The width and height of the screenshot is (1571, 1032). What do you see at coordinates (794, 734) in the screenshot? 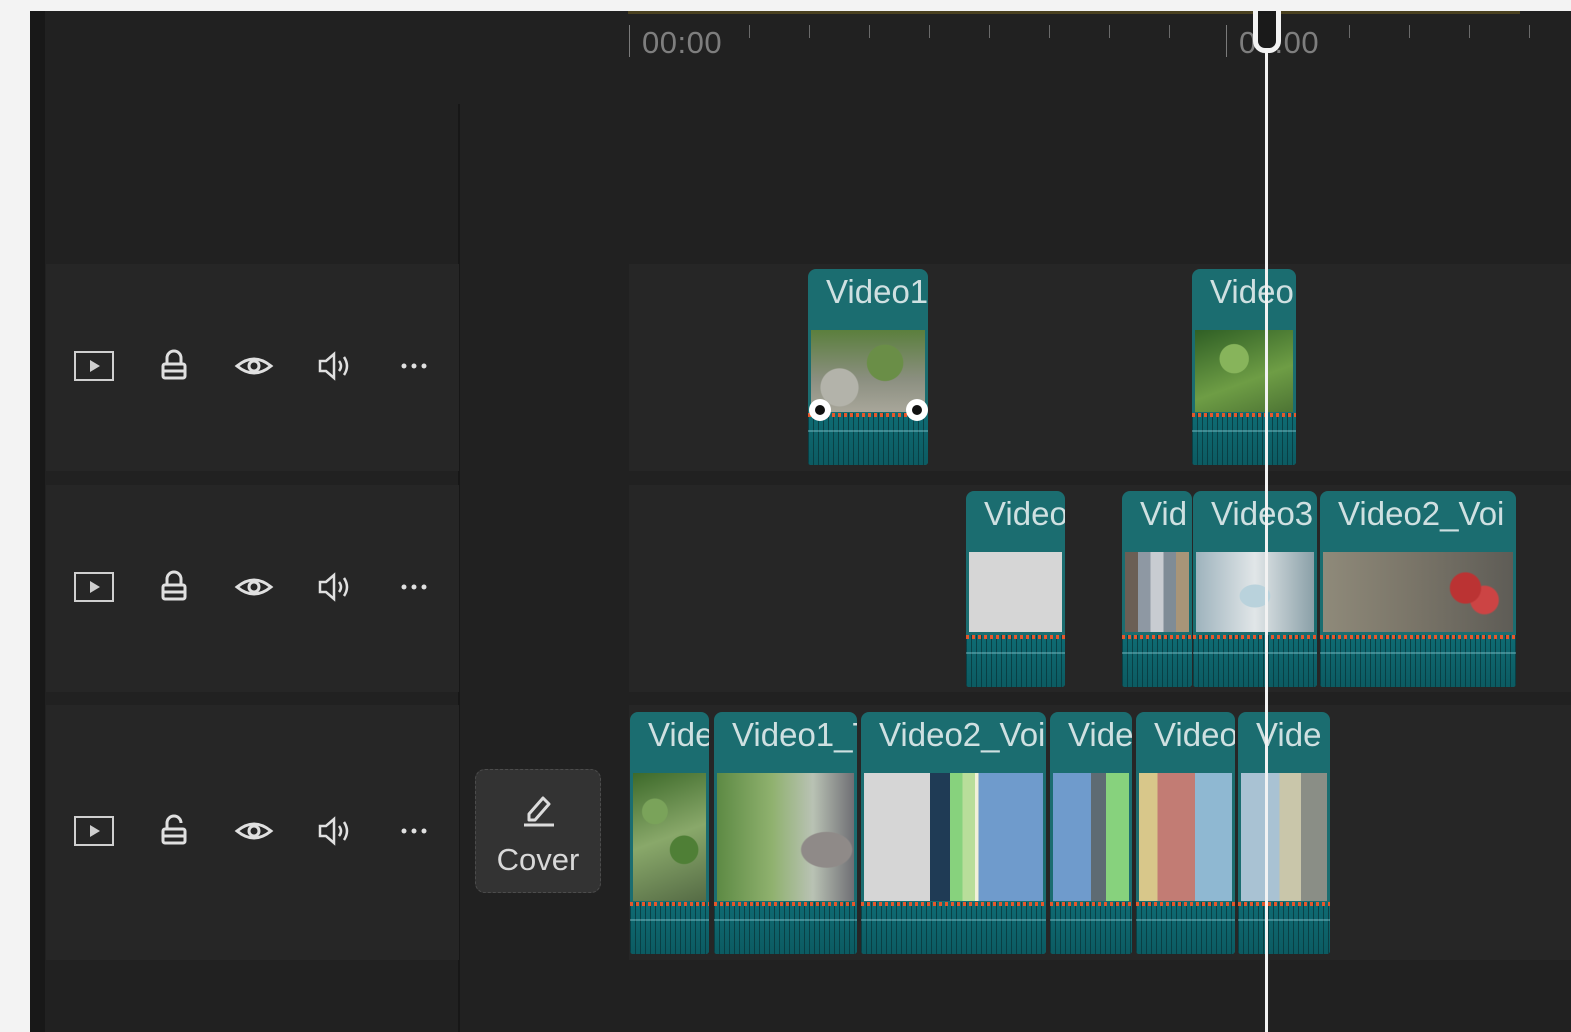
I see `clip-label: Video1_T` at bounding box center [794, 734].